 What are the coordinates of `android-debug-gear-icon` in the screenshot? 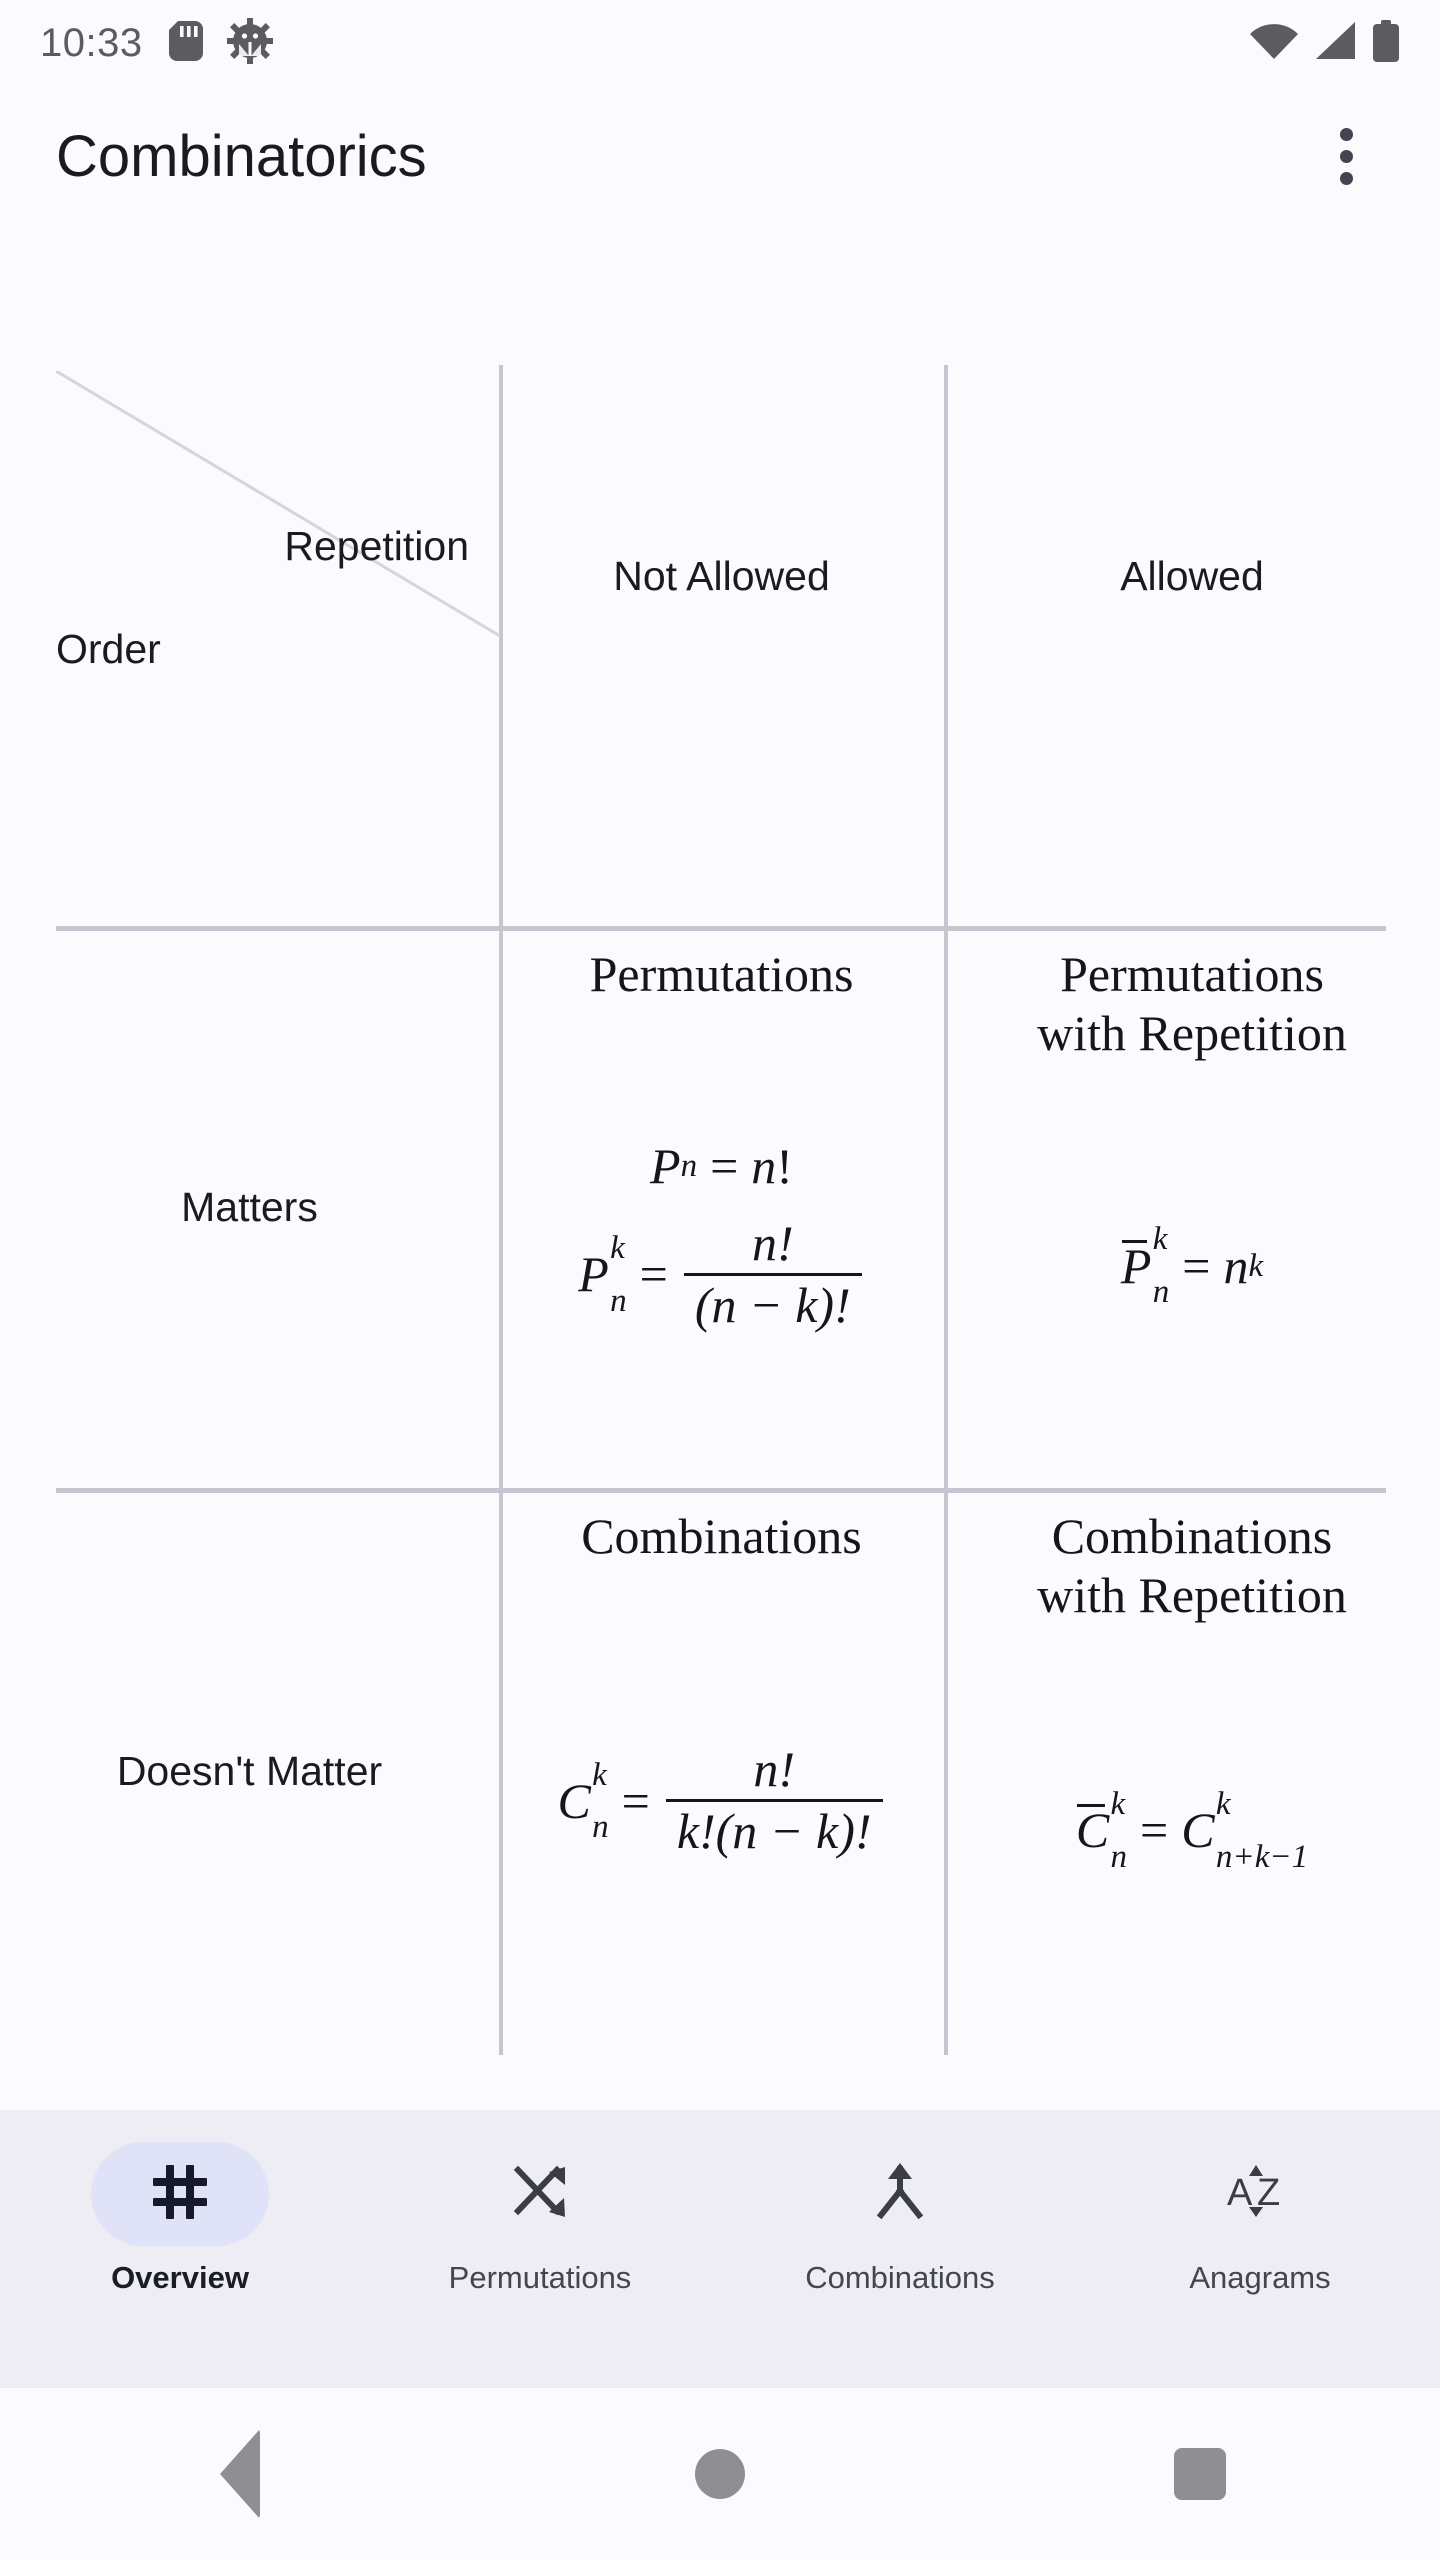 It's located at (249, 43).